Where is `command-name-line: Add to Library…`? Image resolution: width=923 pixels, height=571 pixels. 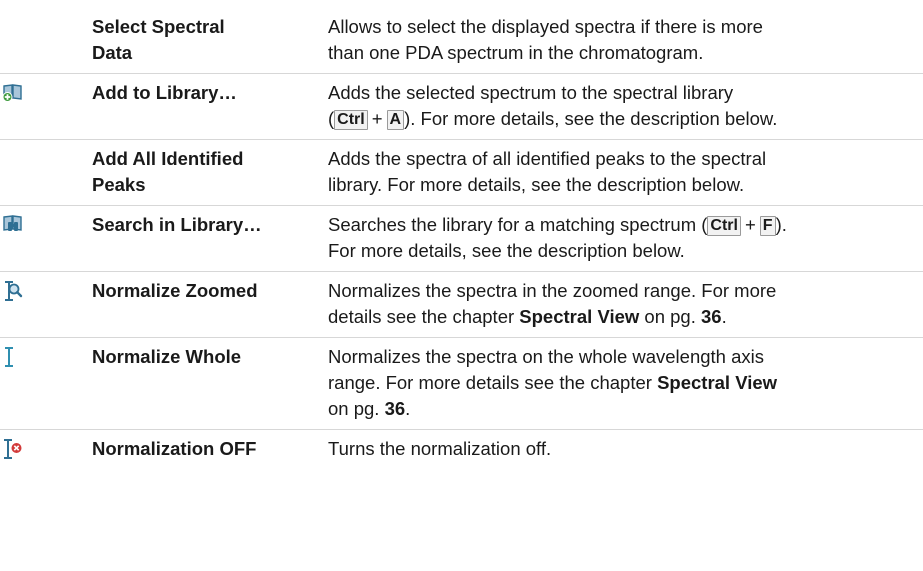
command-name-line: Add to Library… is located at coordinates (164, 92).